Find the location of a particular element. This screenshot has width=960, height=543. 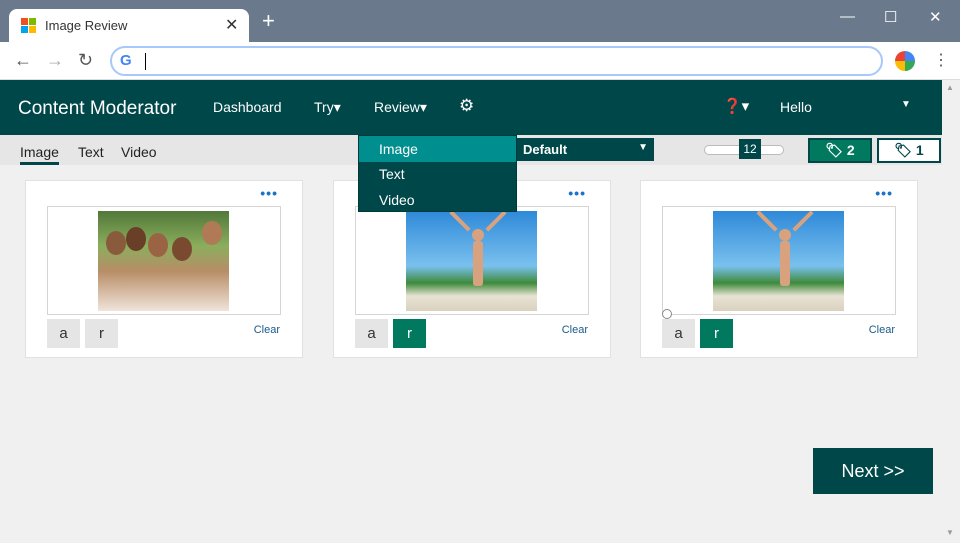

browser-toolbar: ← → ↻ G ⋮ is located at coordinates (480, 61).